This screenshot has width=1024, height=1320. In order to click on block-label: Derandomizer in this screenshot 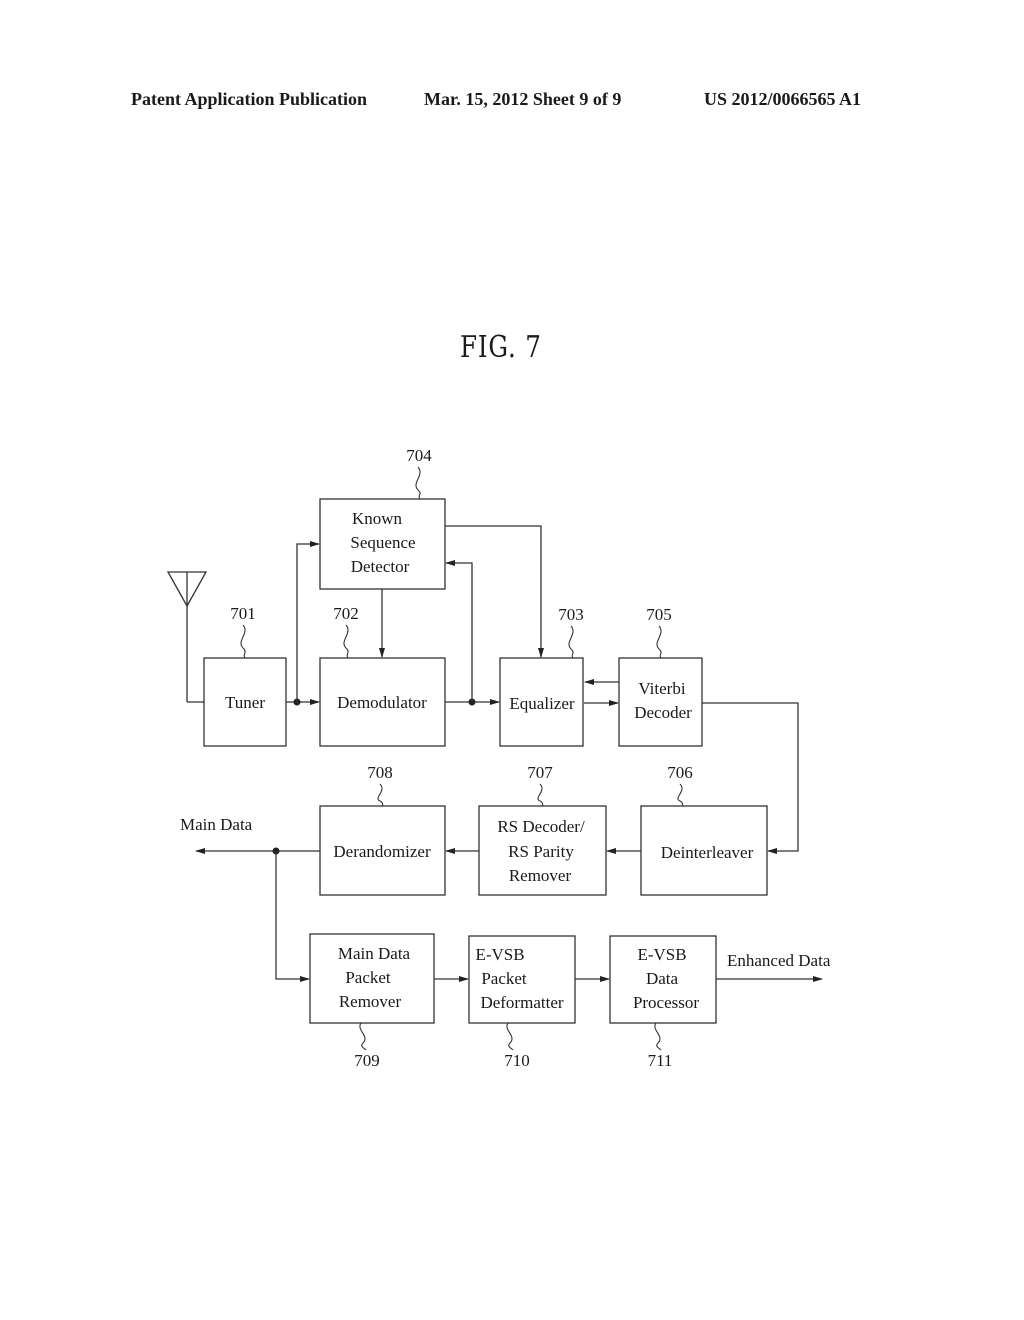, I will do `click(382, 851)`.